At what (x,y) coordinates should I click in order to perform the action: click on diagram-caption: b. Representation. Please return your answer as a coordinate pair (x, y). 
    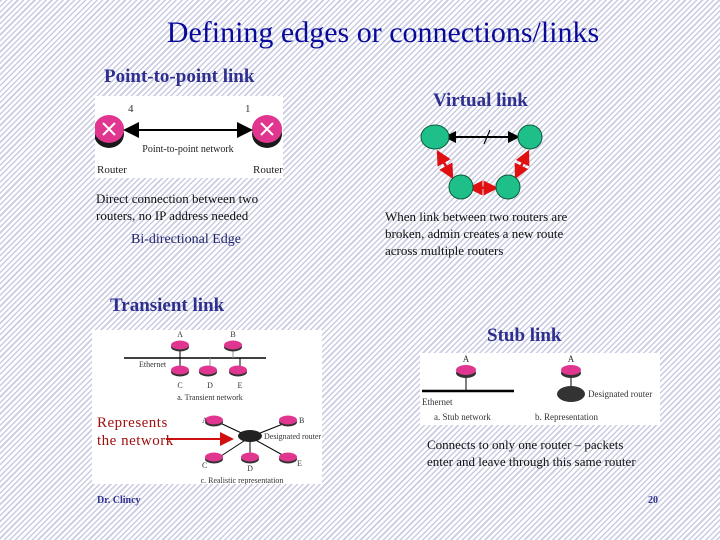
    Looking at the image, I should click on (566, 417).